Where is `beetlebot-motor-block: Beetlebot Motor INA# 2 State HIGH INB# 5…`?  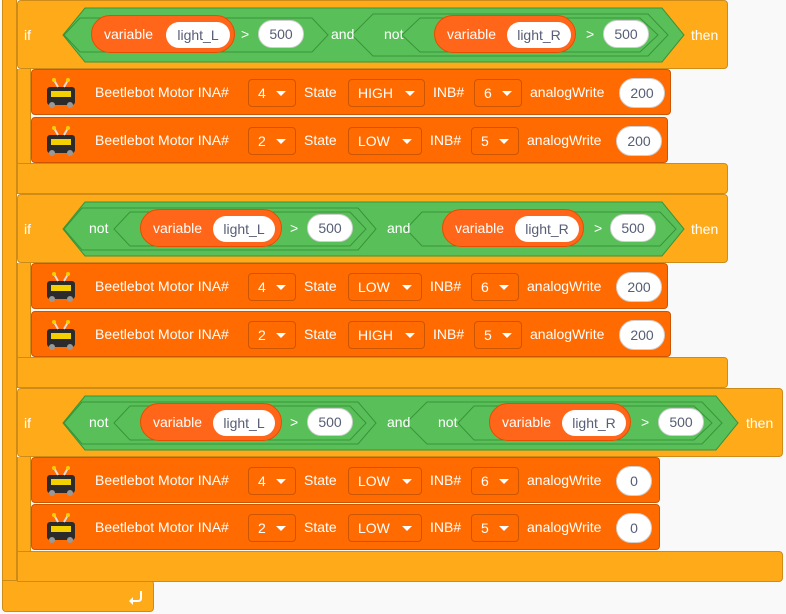
beetlebot-motor-block: Beetlebot Motor INA# 2 State HIGH INB# 5… is located at coordinates (351, 334).